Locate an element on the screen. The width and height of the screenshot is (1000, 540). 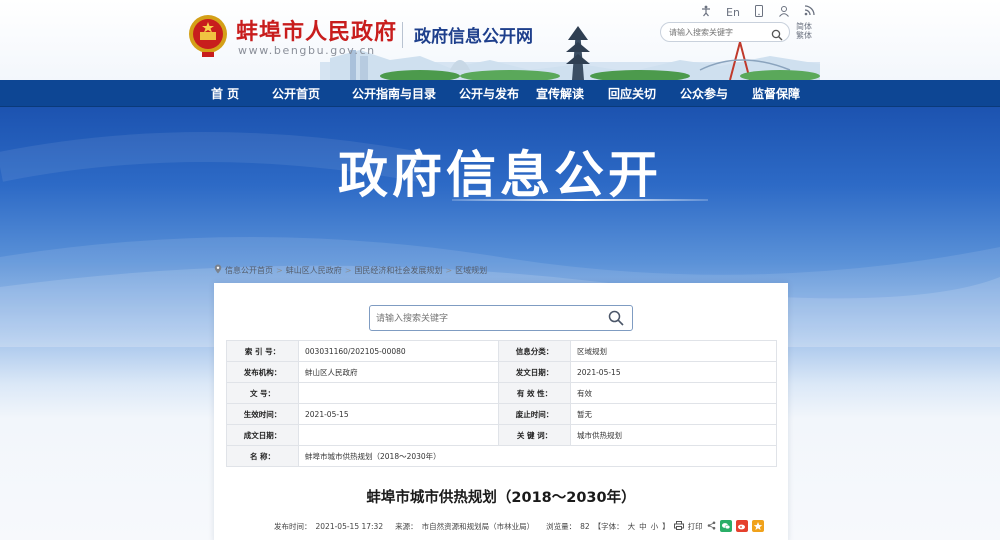
meta-label: 关 键 词： is located at coordinates (534, 435).